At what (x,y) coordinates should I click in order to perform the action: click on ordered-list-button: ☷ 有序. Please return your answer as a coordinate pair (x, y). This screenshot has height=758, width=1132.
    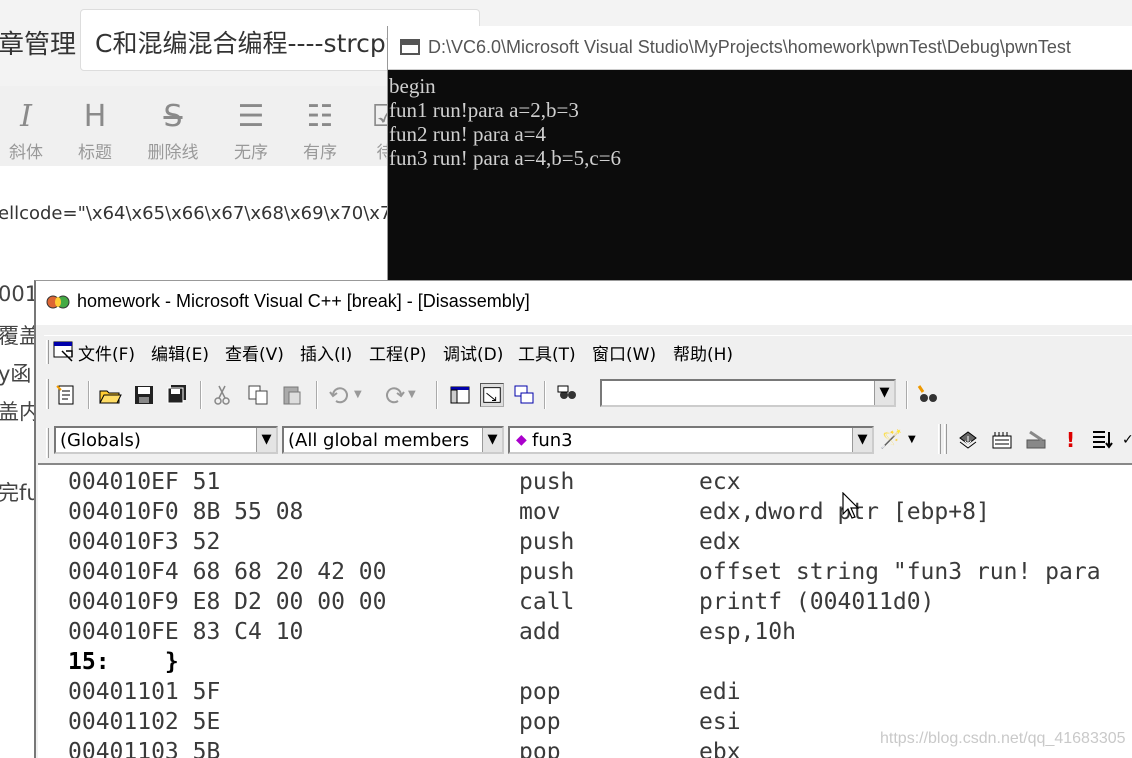
    Looking at the image, I should click on (320, 126).